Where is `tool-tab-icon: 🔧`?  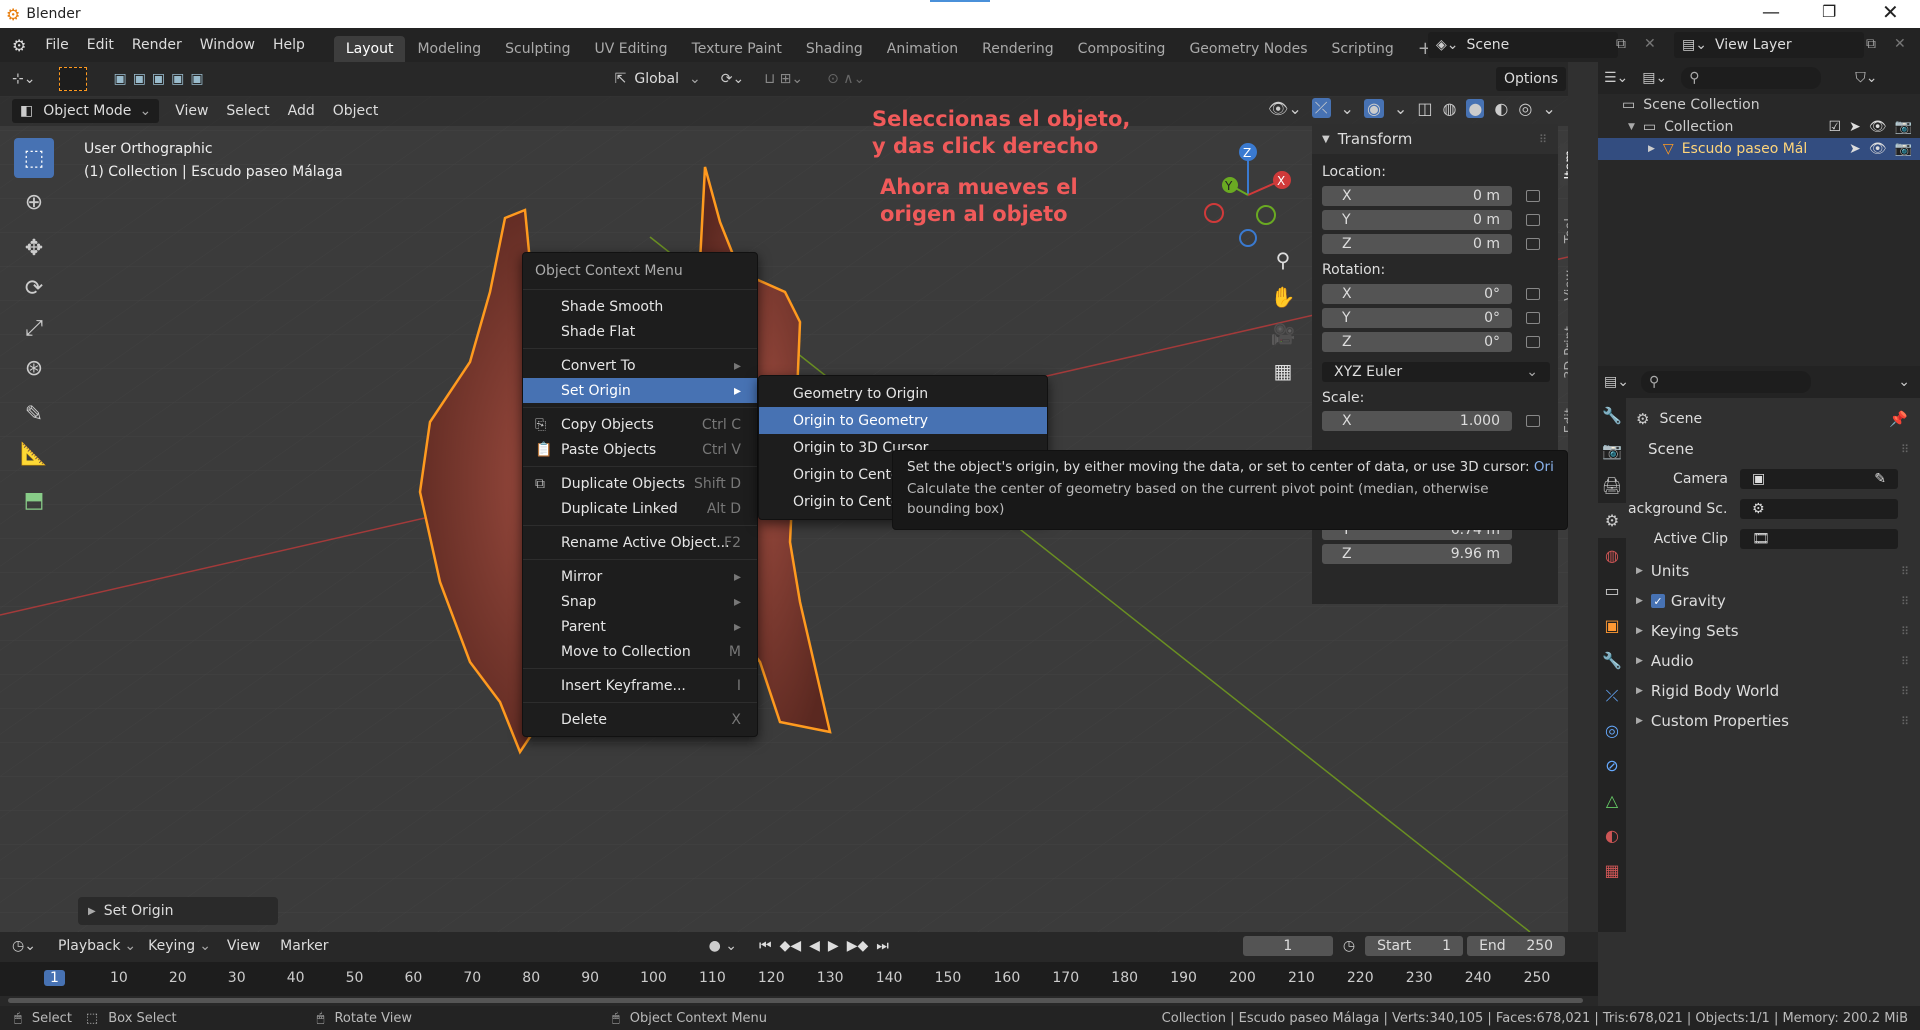
tool-tab-icon: 🔧 is located at coordinates (1612, 415).